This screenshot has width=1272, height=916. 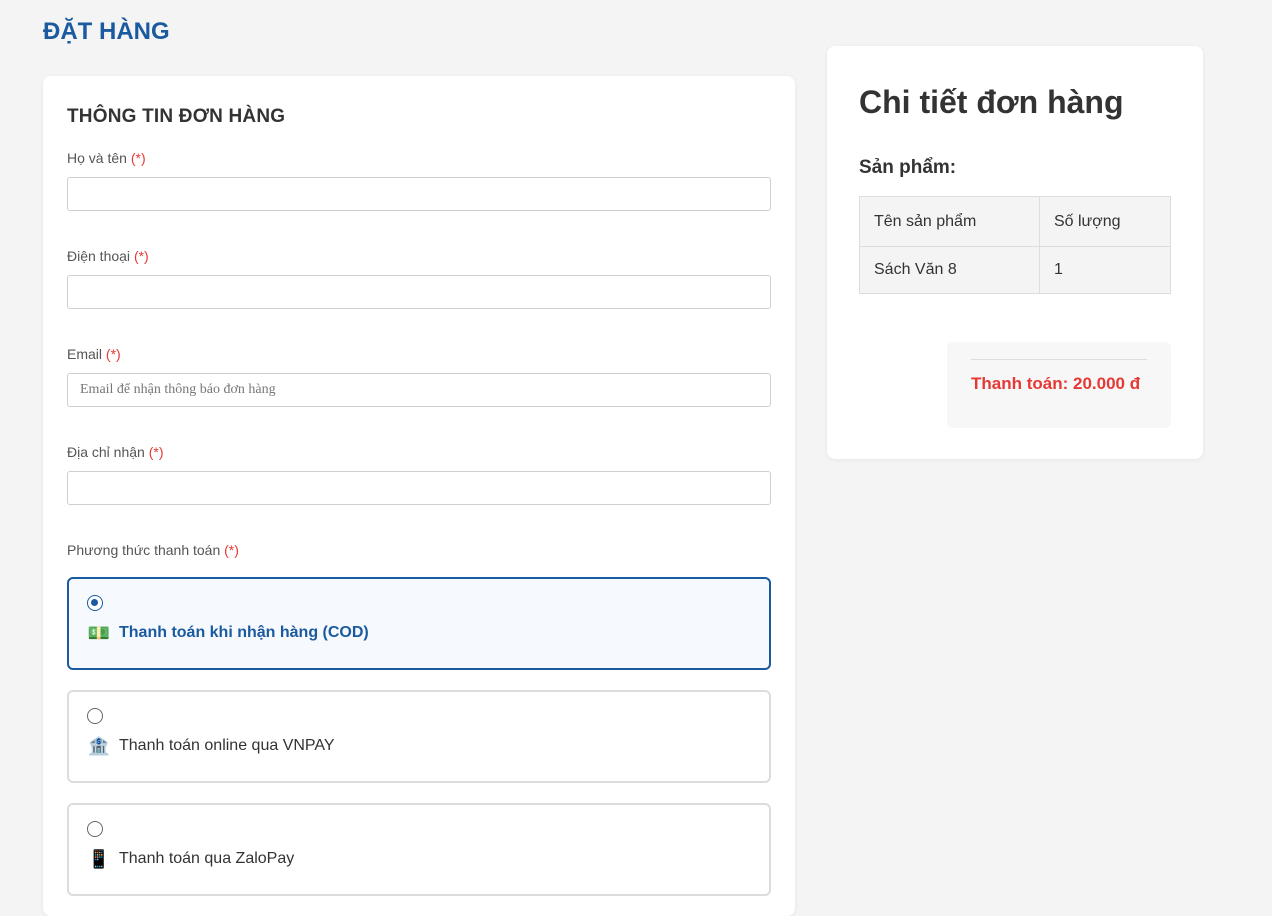 What do you see at coordinates (95, 716) in the screenshot?
I see `payment-radio-vnpay` at bounding box center [95, 716].